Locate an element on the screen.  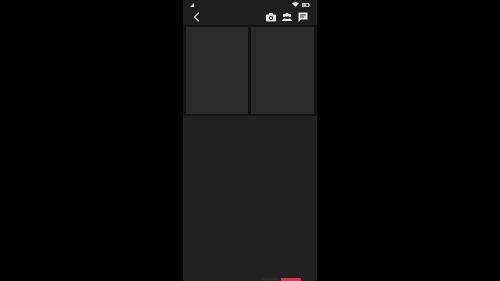
message-button is located at coordinates (303, 17).